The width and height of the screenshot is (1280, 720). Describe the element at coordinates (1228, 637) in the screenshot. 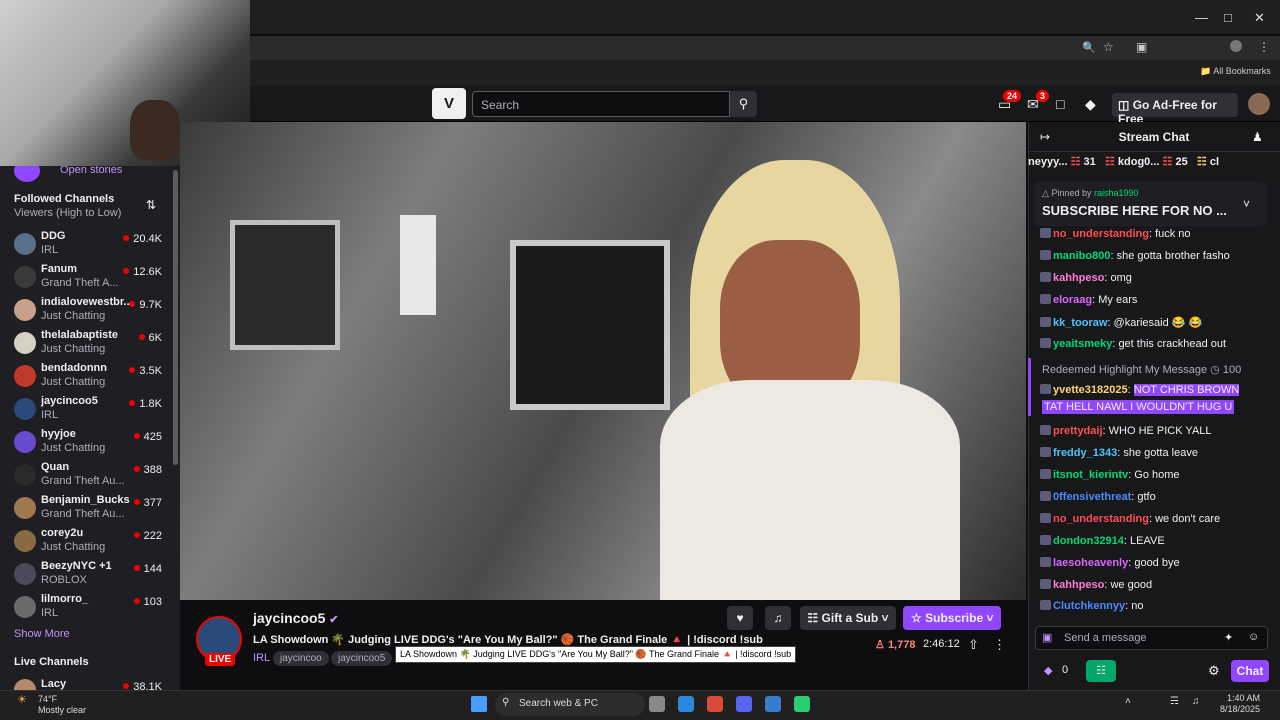

I see `cheer-icon: ✦` at that location.